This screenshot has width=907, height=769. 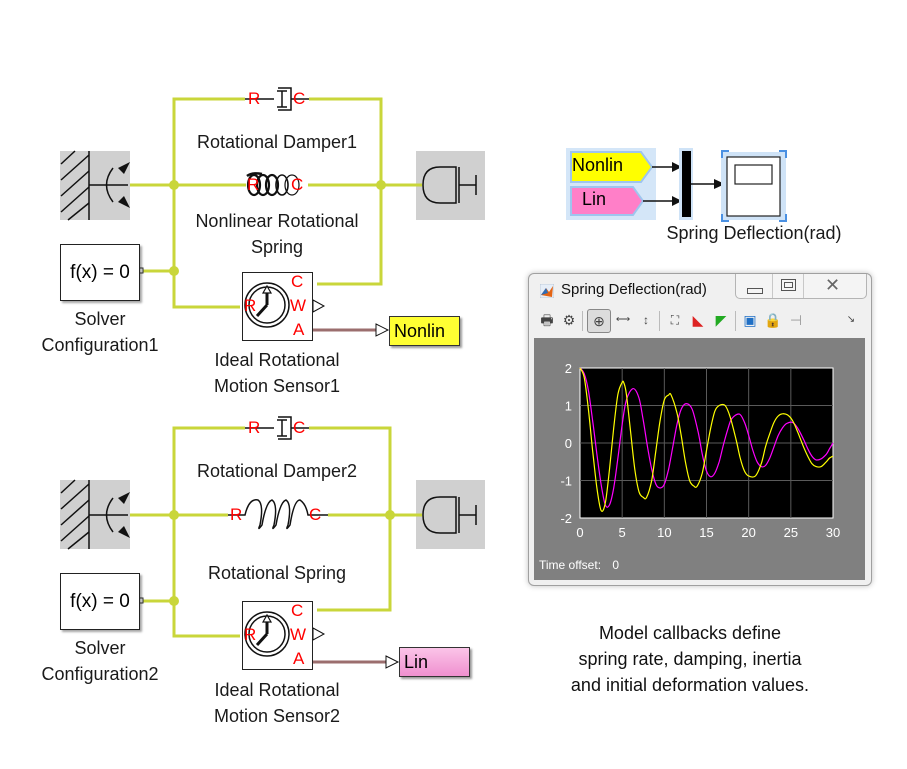 I want to click on scope-window-title: Spring Deflection(rad), so click(x=634, y=289).